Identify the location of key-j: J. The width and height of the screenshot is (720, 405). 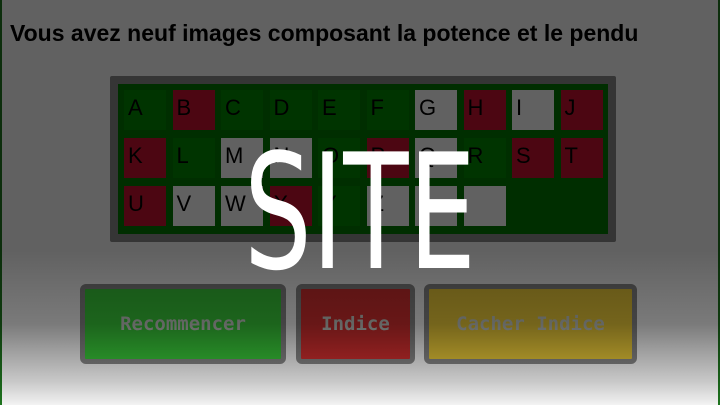
(581, 110).